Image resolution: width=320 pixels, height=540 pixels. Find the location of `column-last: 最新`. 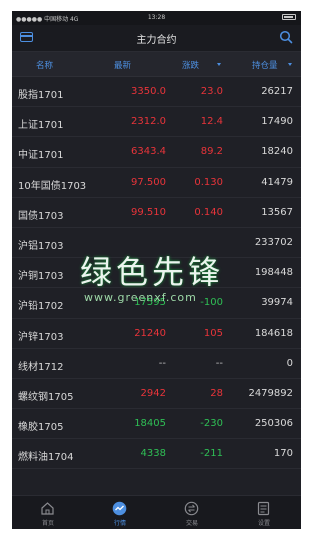

column-last: 最新 is located at coordinates (122, 65).